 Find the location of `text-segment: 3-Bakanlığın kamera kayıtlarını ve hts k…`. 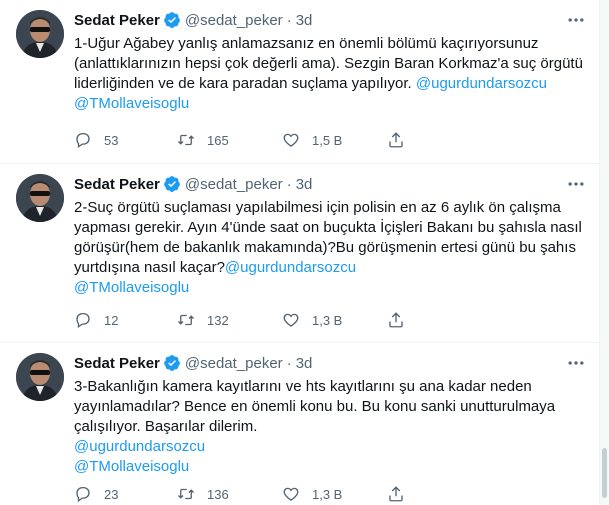

text-segment: 3-Bakanlığın kamera kayıtlarını ve hts k… is located at coordinates (303, 386).